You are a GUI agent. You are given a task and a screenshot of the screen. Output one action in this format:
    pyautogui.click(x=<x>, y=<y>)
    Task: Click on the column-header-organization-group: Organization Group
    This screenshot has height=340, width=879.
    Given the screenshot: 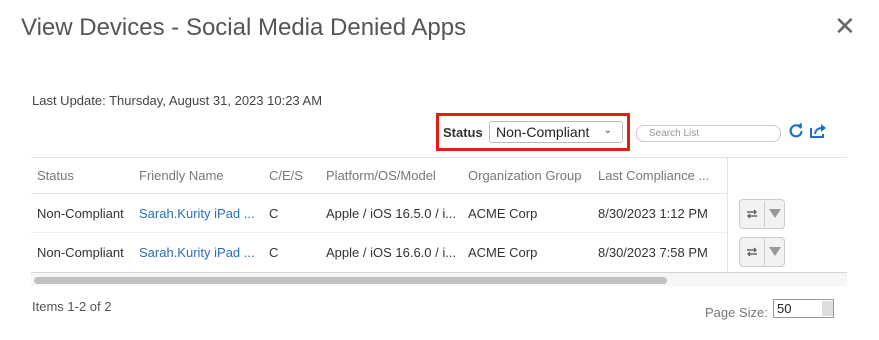 What is the action you would take?
    pyautogui.click(x=524, y=175)
    